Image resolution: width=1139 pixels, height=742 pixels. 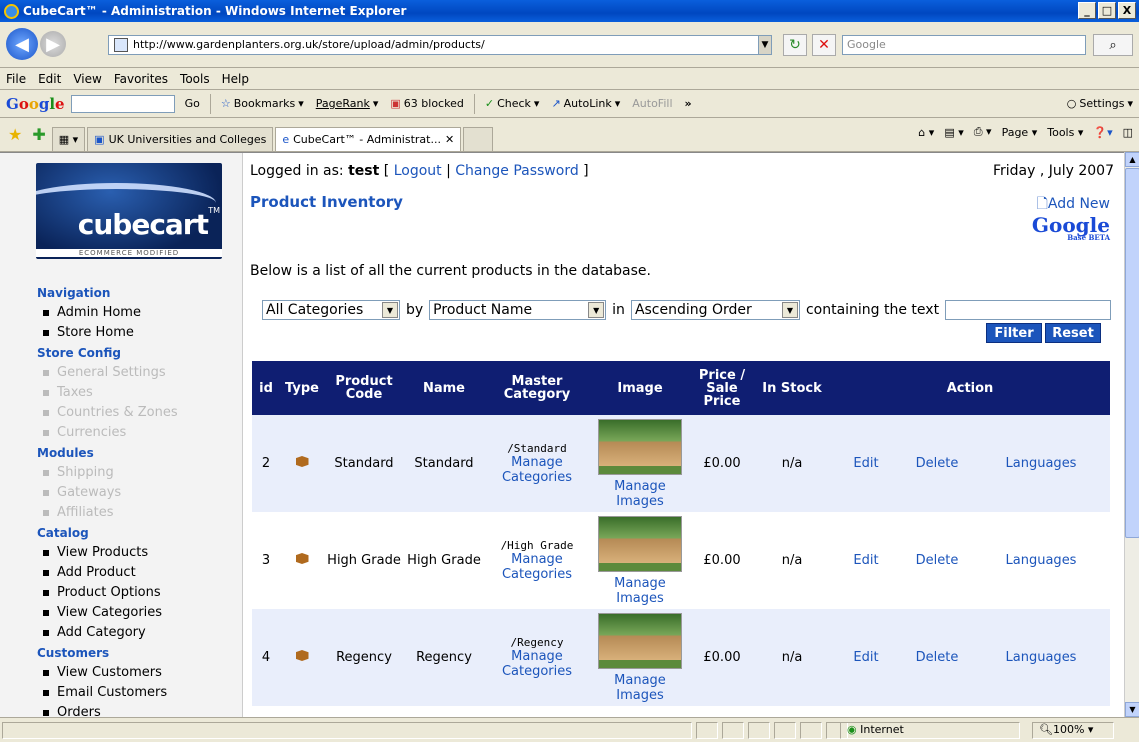 I want to click on tab-cubecart-admin: e CubeCart™ - Administrat... ✕, so click(x=368, y=139).